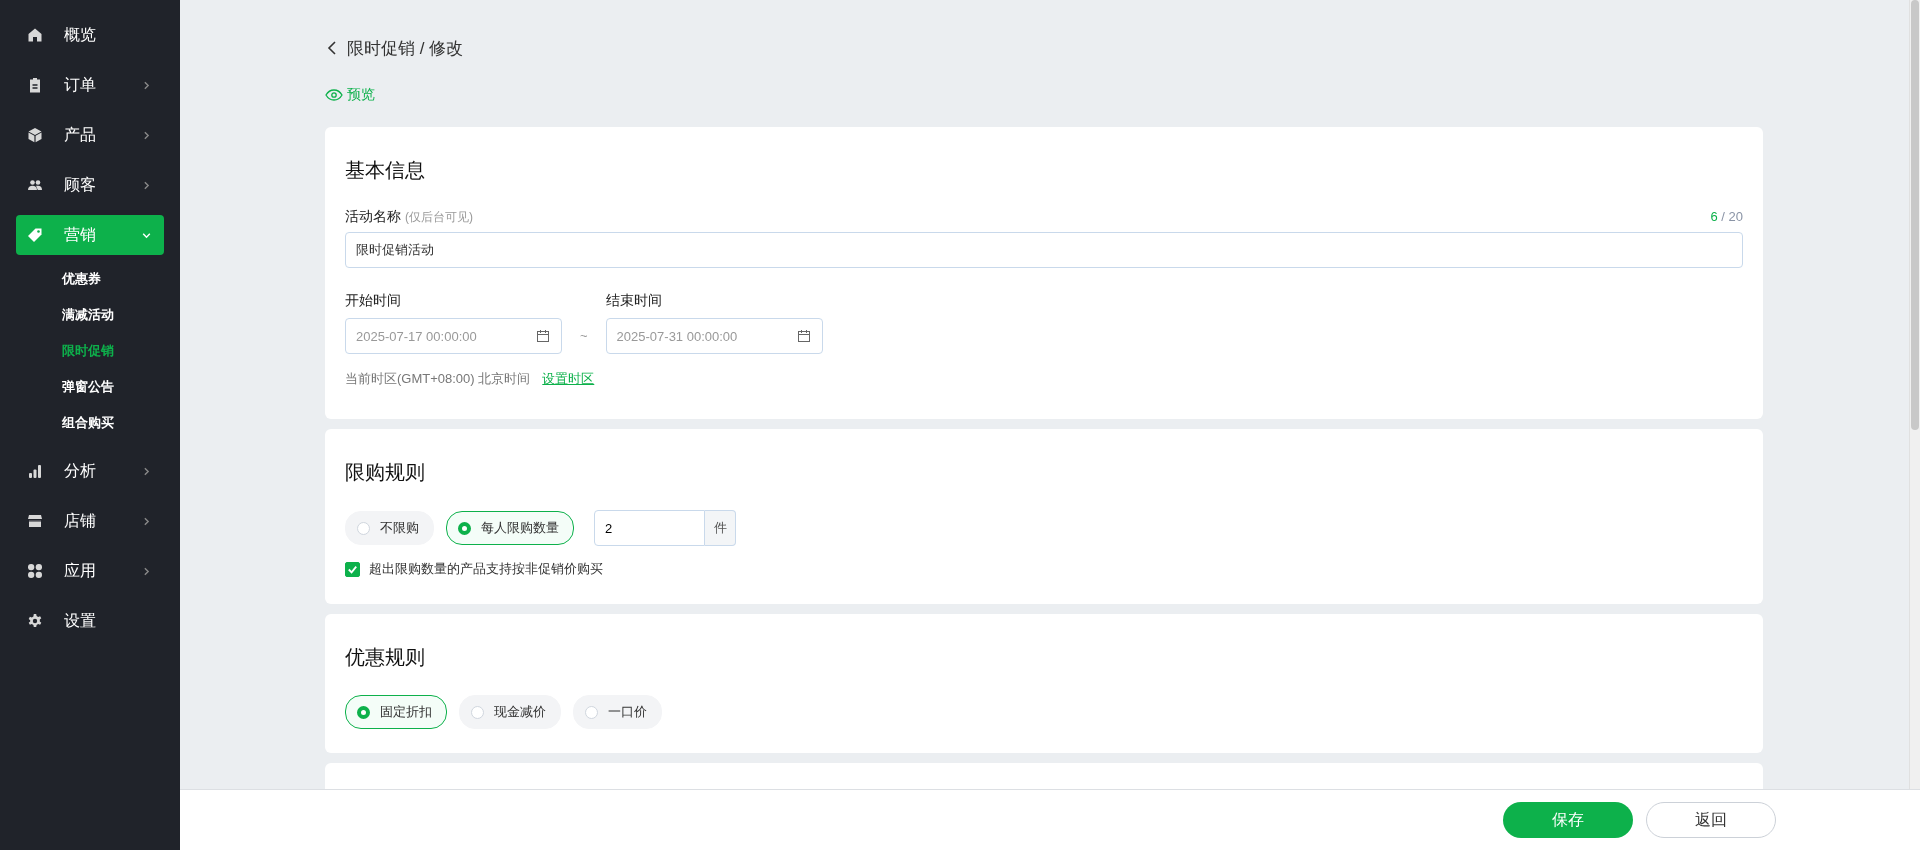 This screenshot has width=1920, height=850. I want to click on submenu-item: 优惠券, so click(90, 279).